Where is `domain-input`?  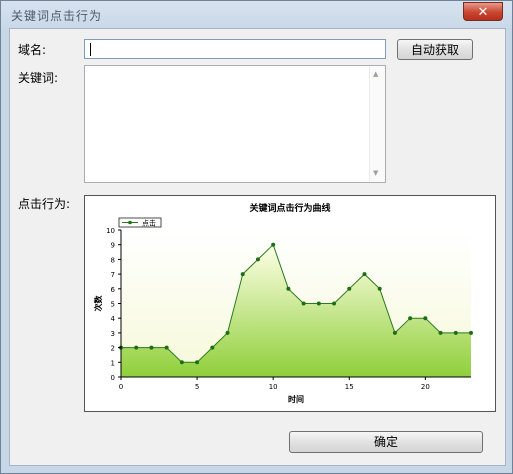 domain-input is located at coordinates (235, 49).